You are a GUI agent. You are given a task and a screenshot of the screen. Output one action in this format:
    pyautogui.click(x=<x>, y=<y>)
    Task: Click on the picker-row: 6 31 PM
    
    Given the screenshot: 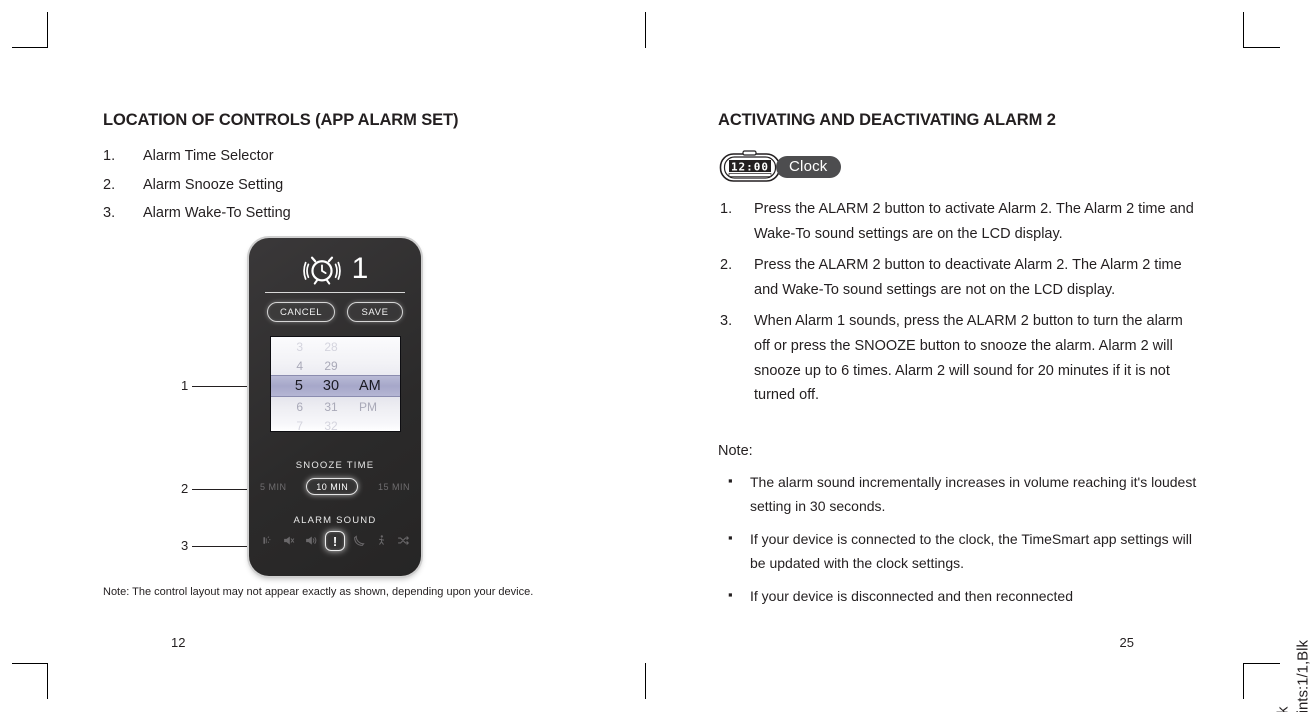 What is the action you would take?
    pyautogui.click(x=335, y=406)
    